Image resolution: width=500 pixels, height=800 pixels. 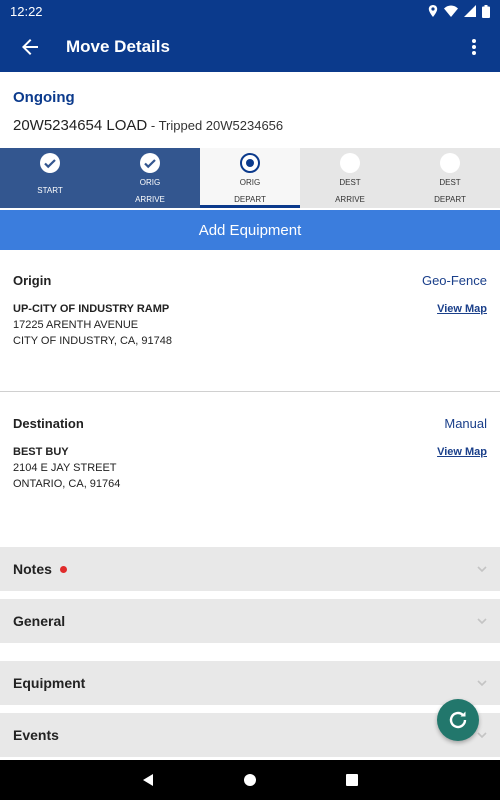 I want to click on destination-heading: Destination, so click(x=48, y=423).